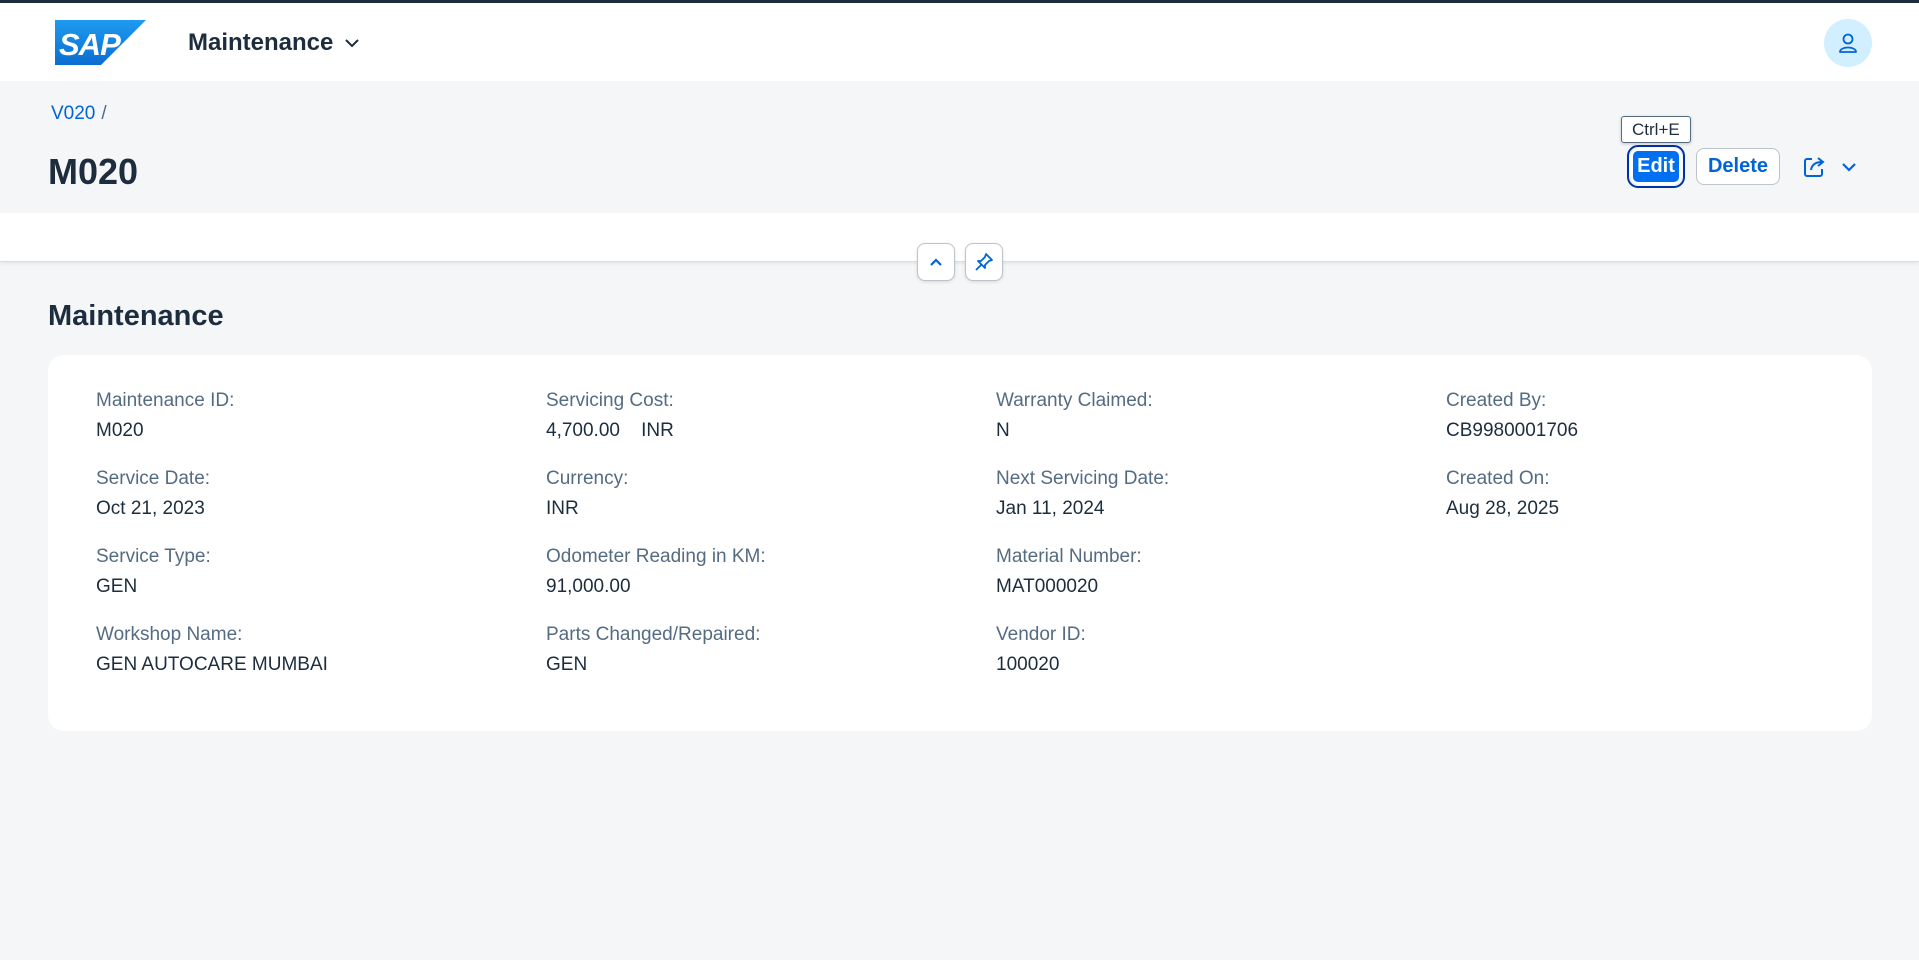 Image resolution: width=1919 pixels, height=960 pixels. I want to click on field-value: Oct 21, 2023, so click(150, 508).